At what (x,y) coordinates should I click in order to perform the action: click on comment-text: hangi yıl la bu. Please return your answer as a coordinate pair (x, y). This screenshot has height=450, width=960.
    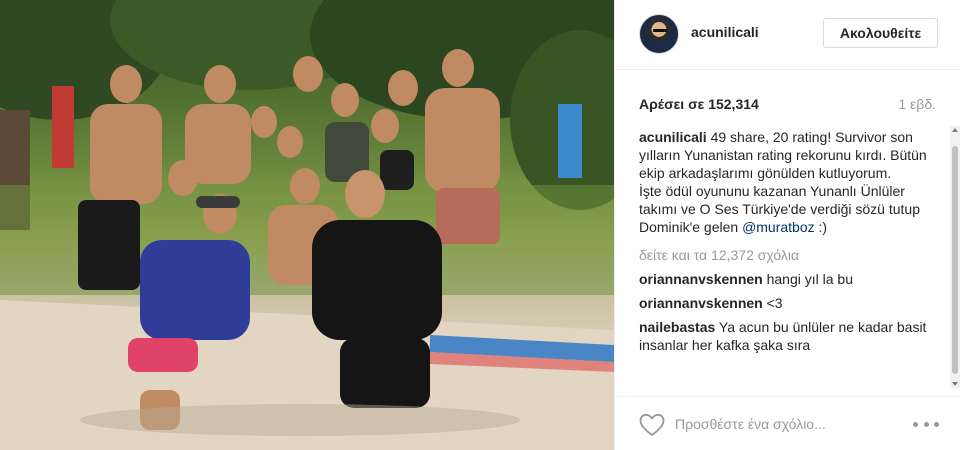
    Looking at the image, I should click on (807, 279).